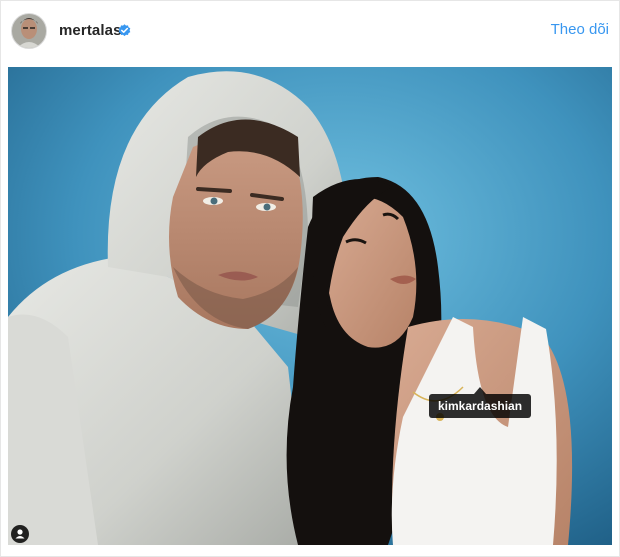 This screenshot has height=557, width=620. What do you see at coordinates (29, 31) in the screenshot?
I see `avatar` at bounding box center [29, 31].